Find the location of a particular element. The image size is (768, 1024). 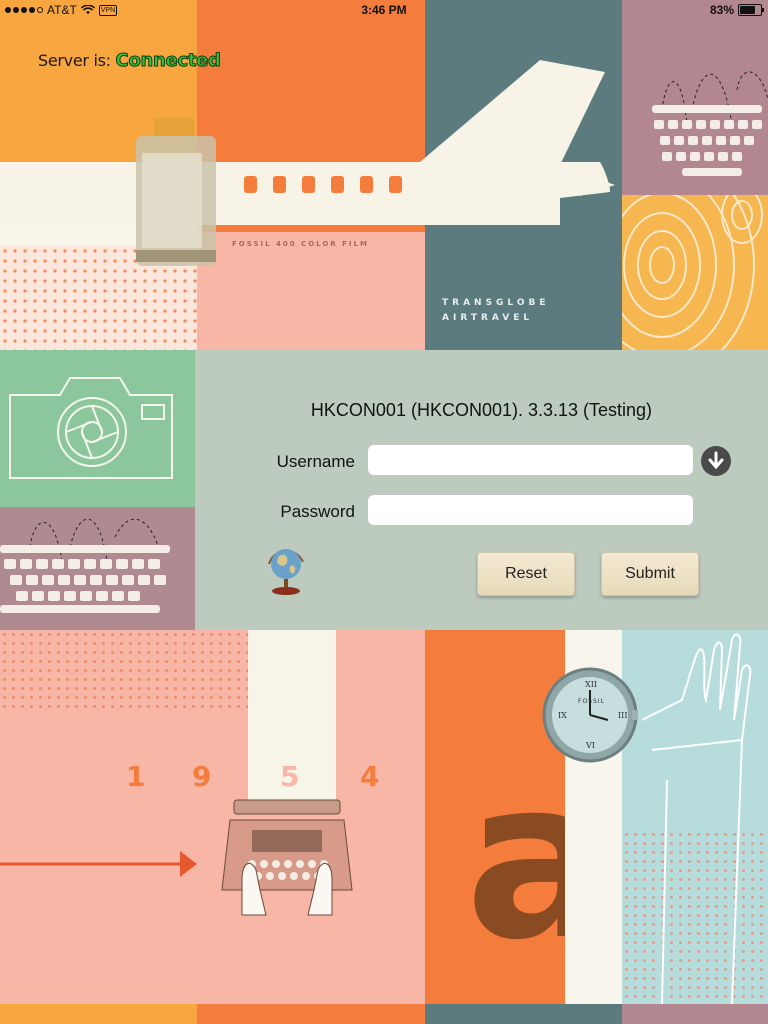

status-bar: AT&T VPN 3:46 PM 83% is located at coordinates (384, 10).